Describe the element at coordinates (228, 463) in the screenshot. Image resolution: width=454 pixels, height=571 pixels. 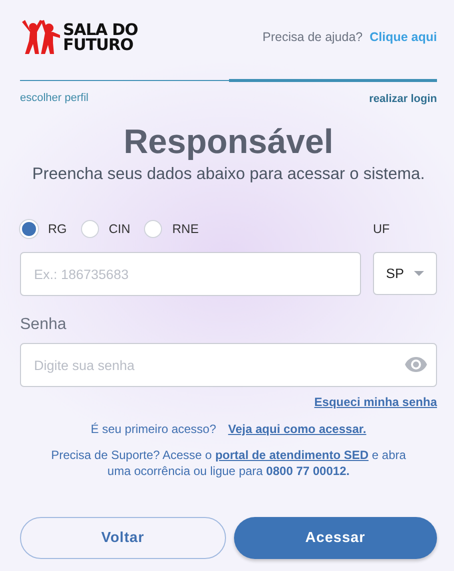
I see `support-text: Precisa de Suporte? Acesse o portal de atendimento SED e abra uma ocorrência ou ligue para 0800 77 00012.` at that location.